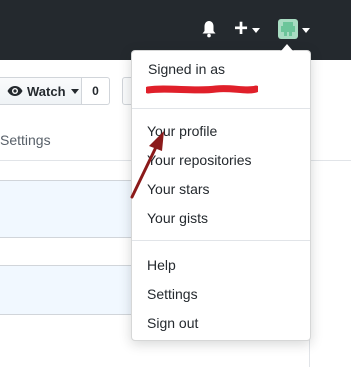  Describe the element at coordinates (178, 189) in the screenshot. I see `menu-item-your-stars: Your stars` at that location.